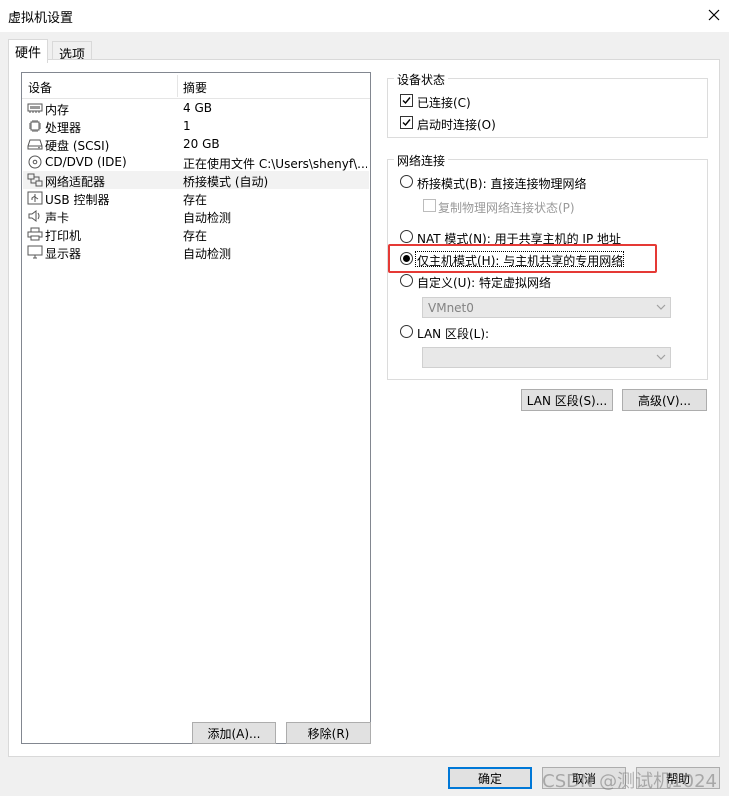  Describe the element at coordinates (77, 146) in the screenshot. I see `device-name: 硬盘 (SCSI)` at that location.